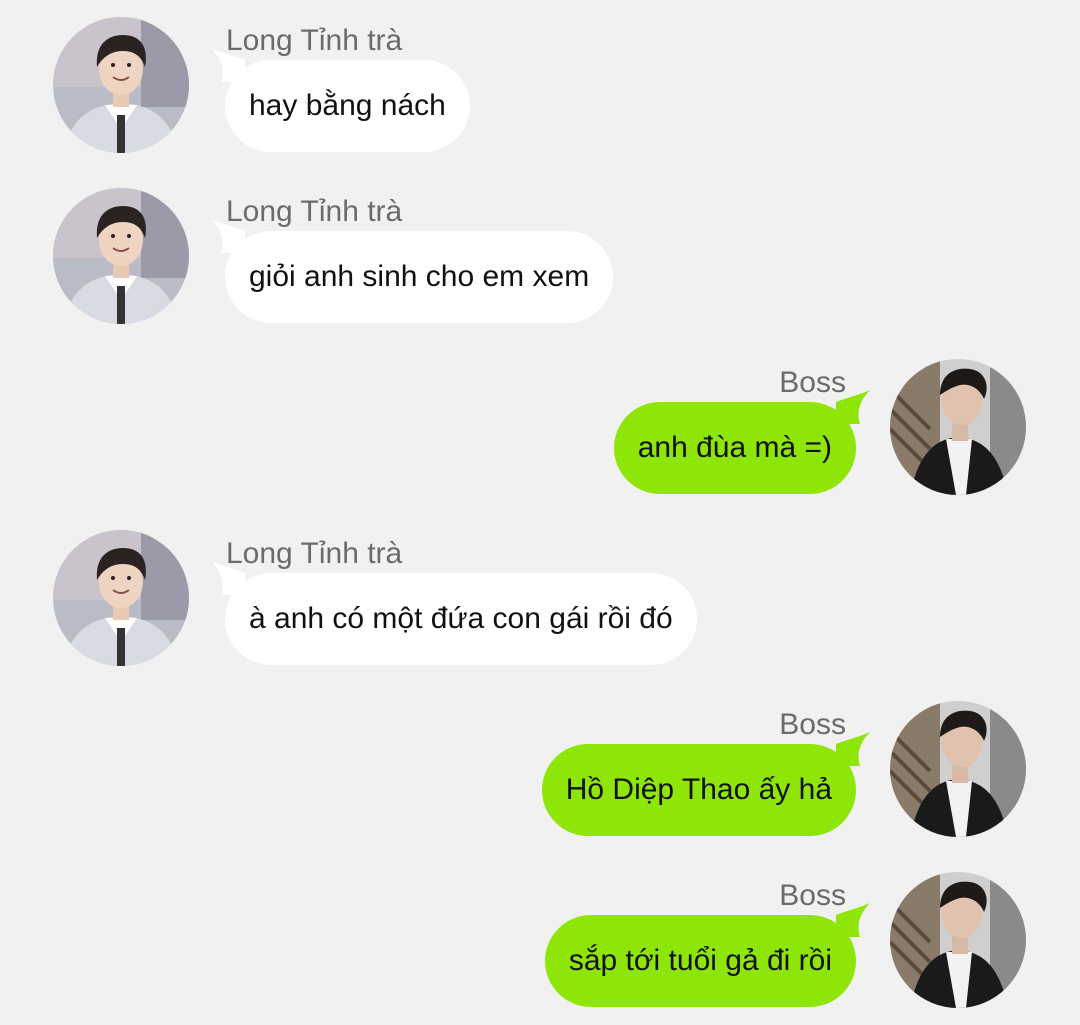 Image resolution: width=1080 pixels, height=1025 pixels. I want to click on message-text: giỏi anh sinh cho em xem, so click(419, 276).